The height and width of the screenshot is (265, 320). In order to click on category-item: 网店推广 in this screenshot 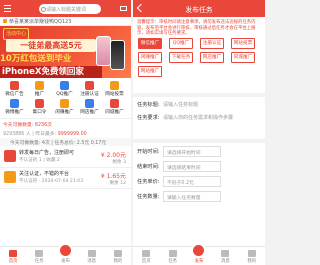, I will do `click(89, 106)`.